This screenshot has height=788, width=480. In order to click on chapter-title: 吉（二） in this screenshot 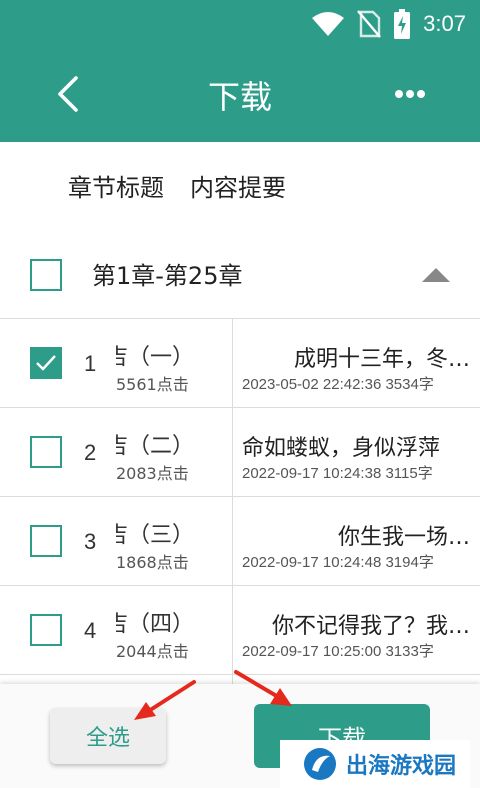, I will do `click(155, 446)`.